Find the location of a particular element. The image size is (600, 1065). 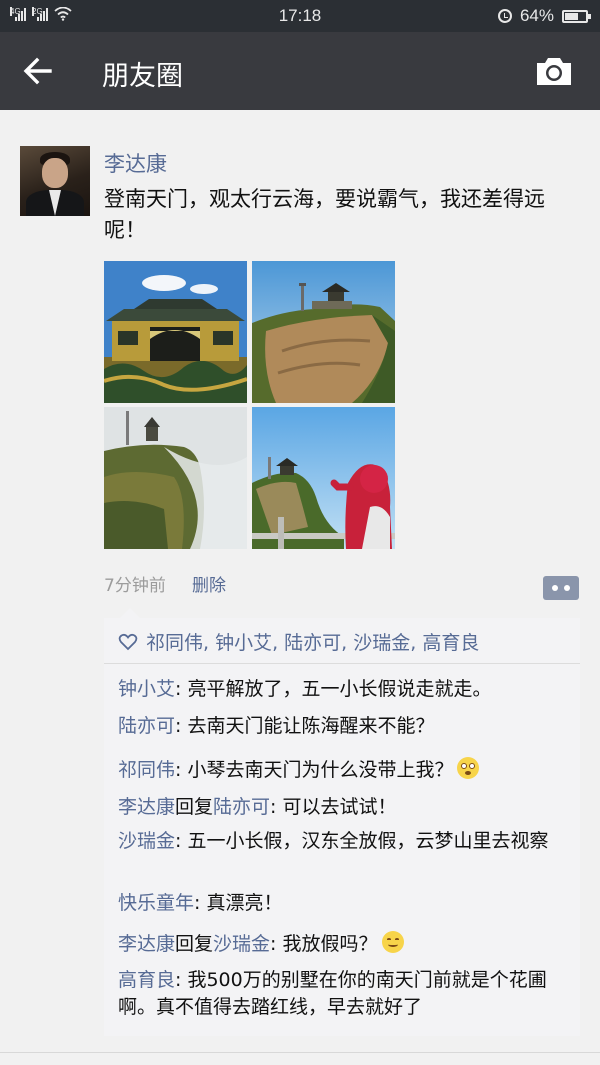

likes-names: 祁同伟, 钟小艾, 陆亦可, 沙瑞金, 高育良 is located at coordinates (312, 641).